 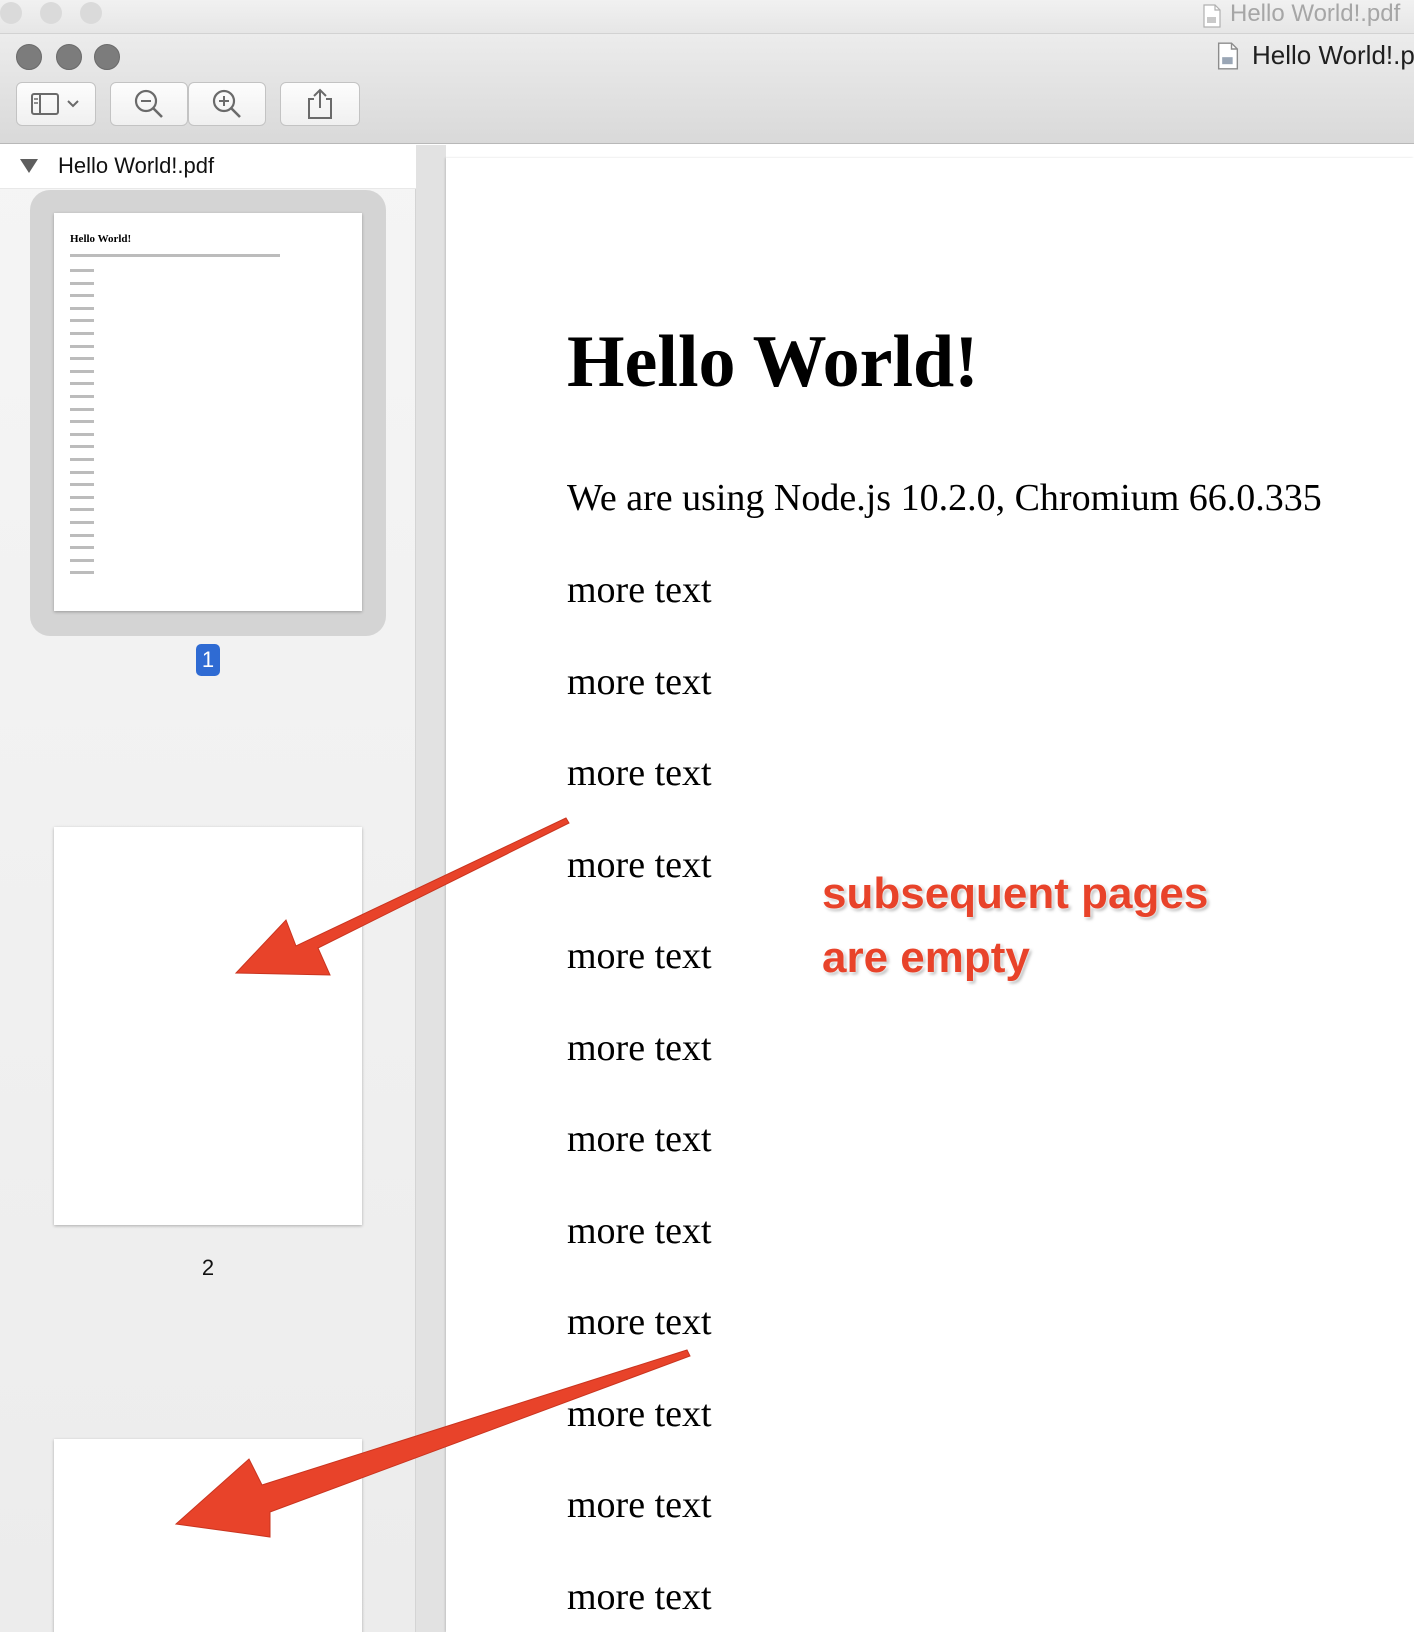 I want to click on background-window-title: Hello World!.pdf, so click(x=1315, y=13).